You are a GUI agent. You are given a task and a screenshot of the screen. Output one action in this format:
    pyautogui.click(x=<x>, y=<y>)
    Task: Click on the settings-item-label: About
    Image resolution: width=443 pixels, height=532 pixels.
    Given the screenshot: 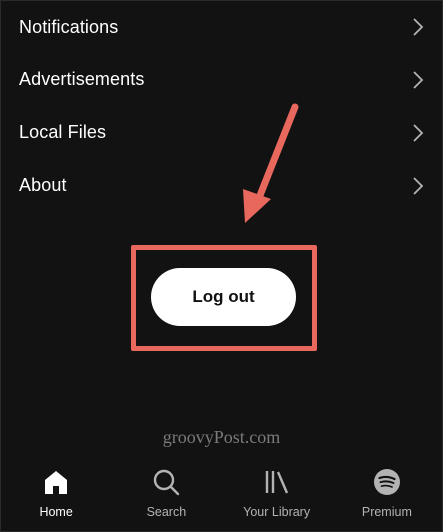 What is the action you would take?
    pyautogui.click(x=43, y=185)
    